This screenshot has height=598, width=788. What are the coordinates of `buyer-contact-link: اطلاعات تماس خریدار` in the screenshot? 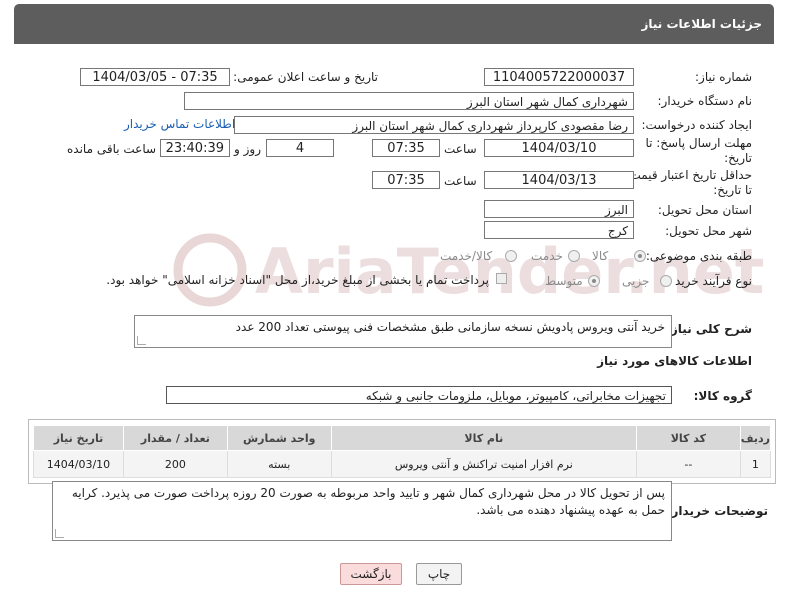 It's located at (179, 124).